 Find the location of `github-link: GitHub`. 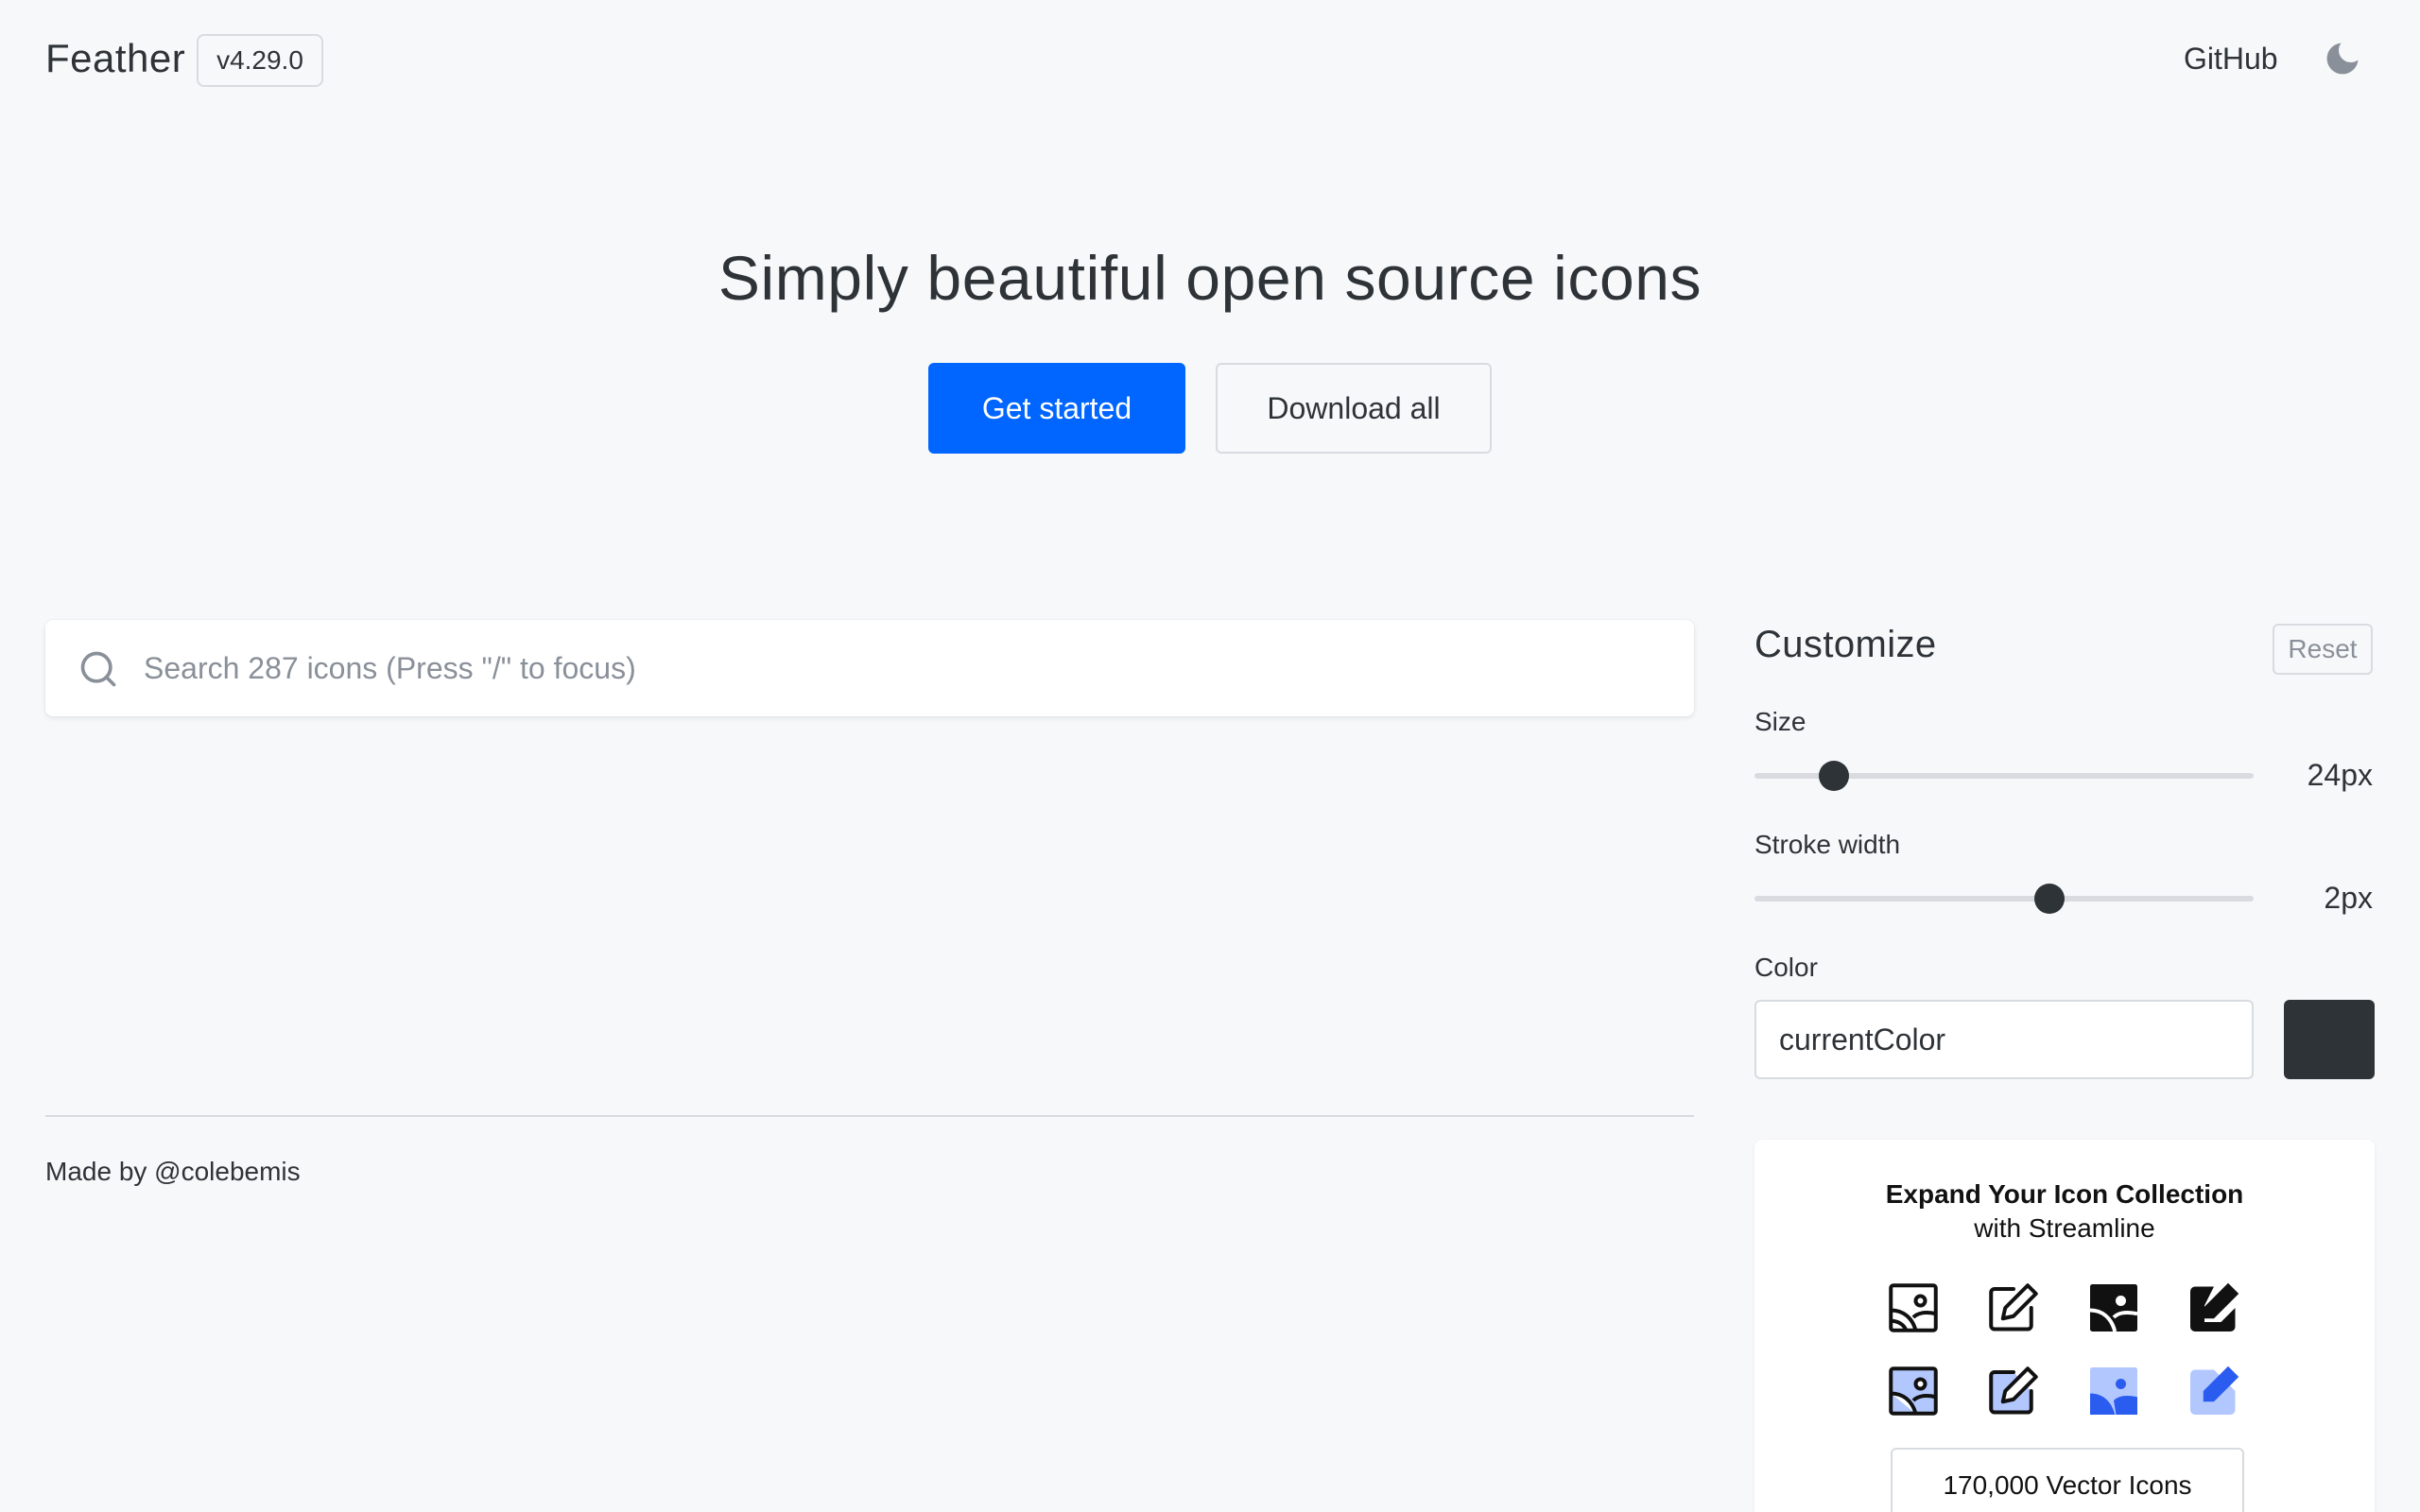

github-link: GitHub is located at coordinates (2231, 59).